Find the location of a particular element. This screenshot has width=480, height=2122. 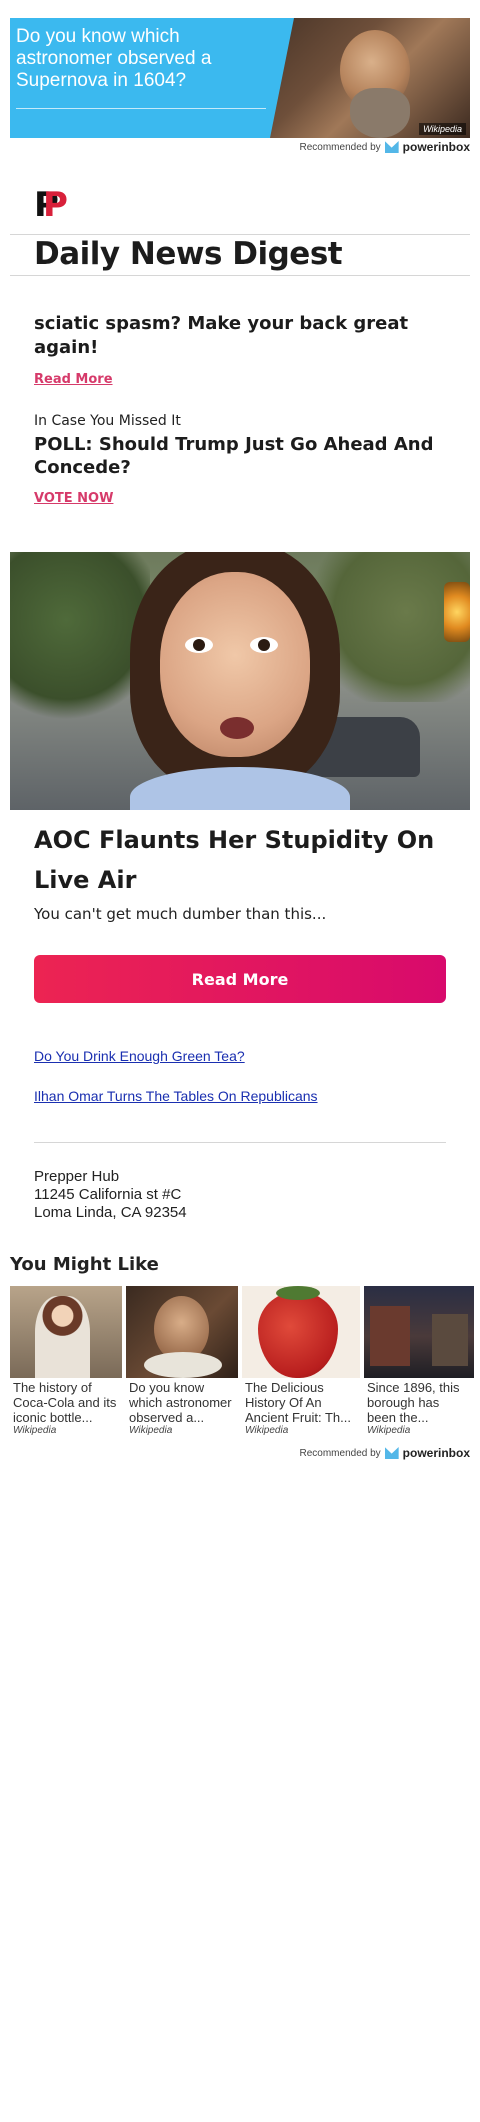

recommended-by-row-top: Recommended by powerinbox is located at coordinates (385, 147).